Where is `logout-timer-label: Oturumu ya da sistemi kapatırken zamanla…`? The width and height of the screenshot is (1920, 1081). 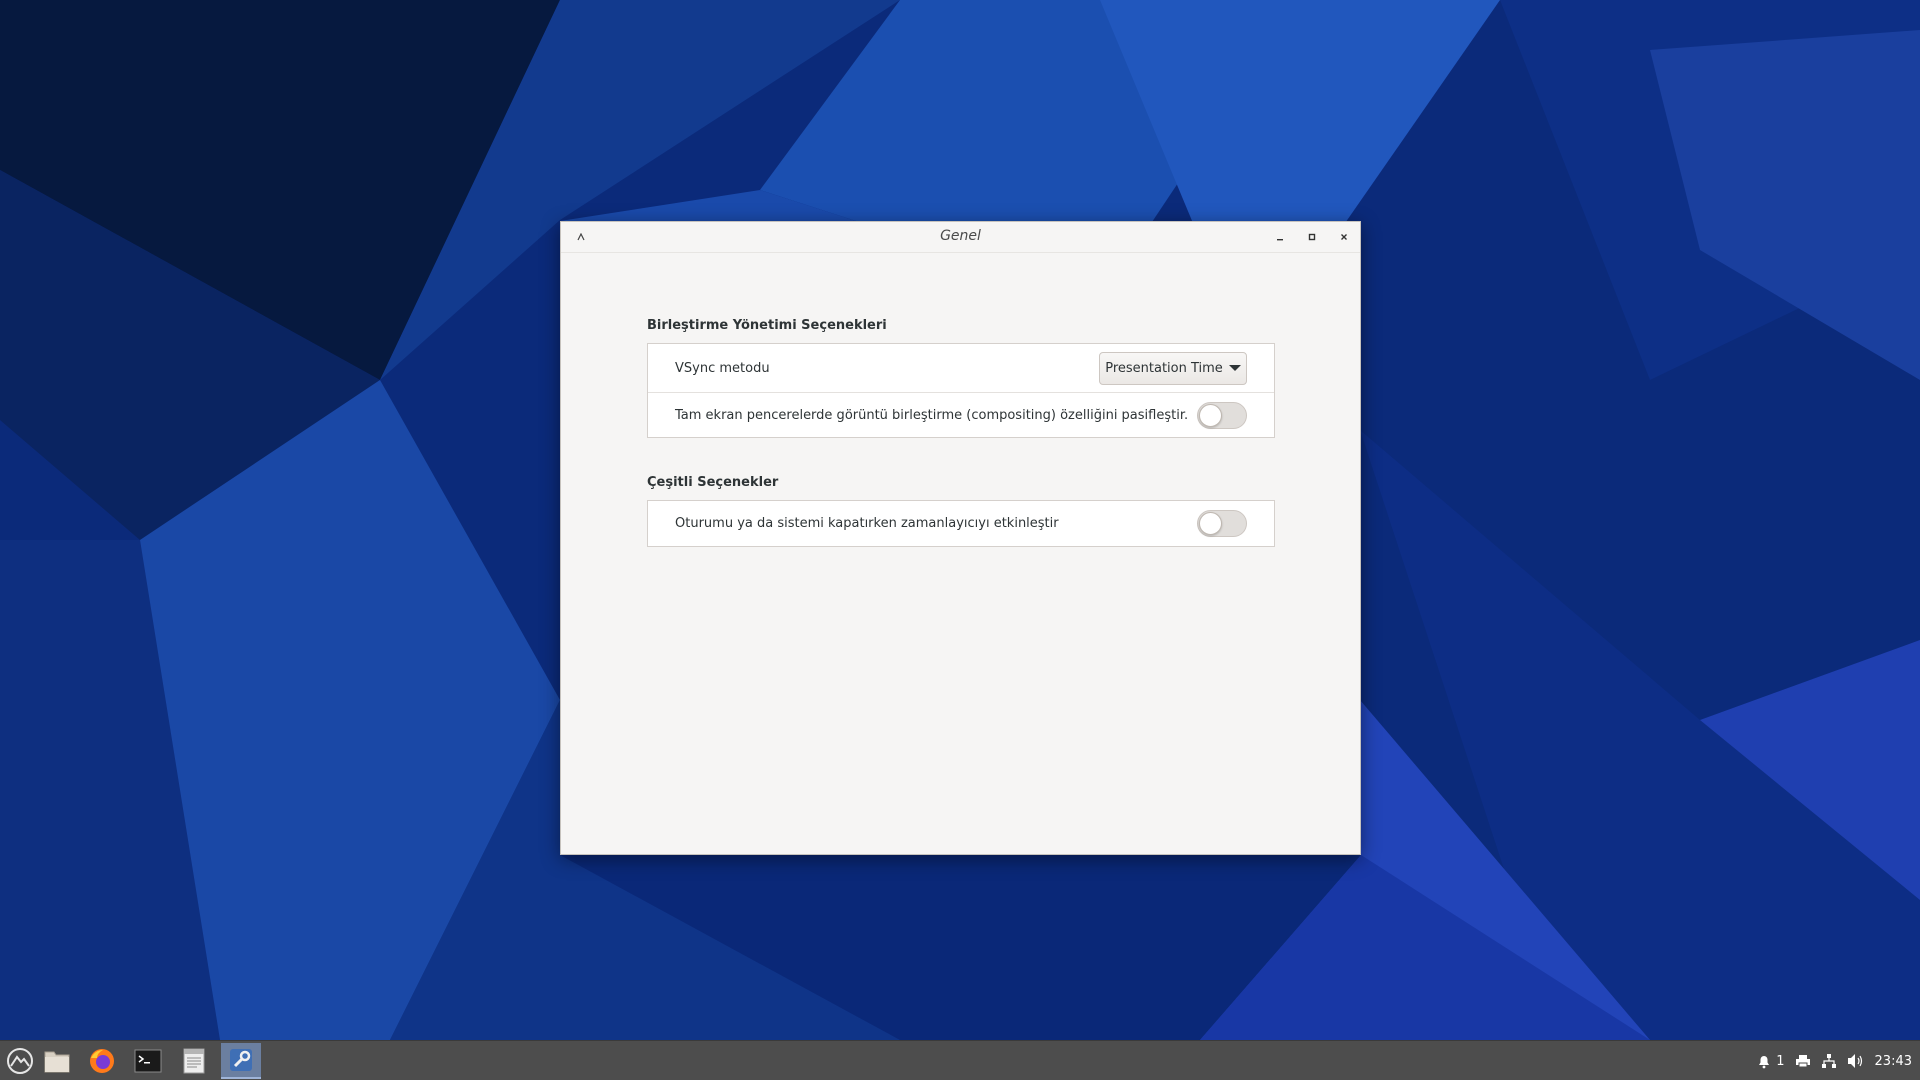 logout-timer-label: Oturumu ya da sistemi kapatırken zamanla… is located at coordinates (867, 523).